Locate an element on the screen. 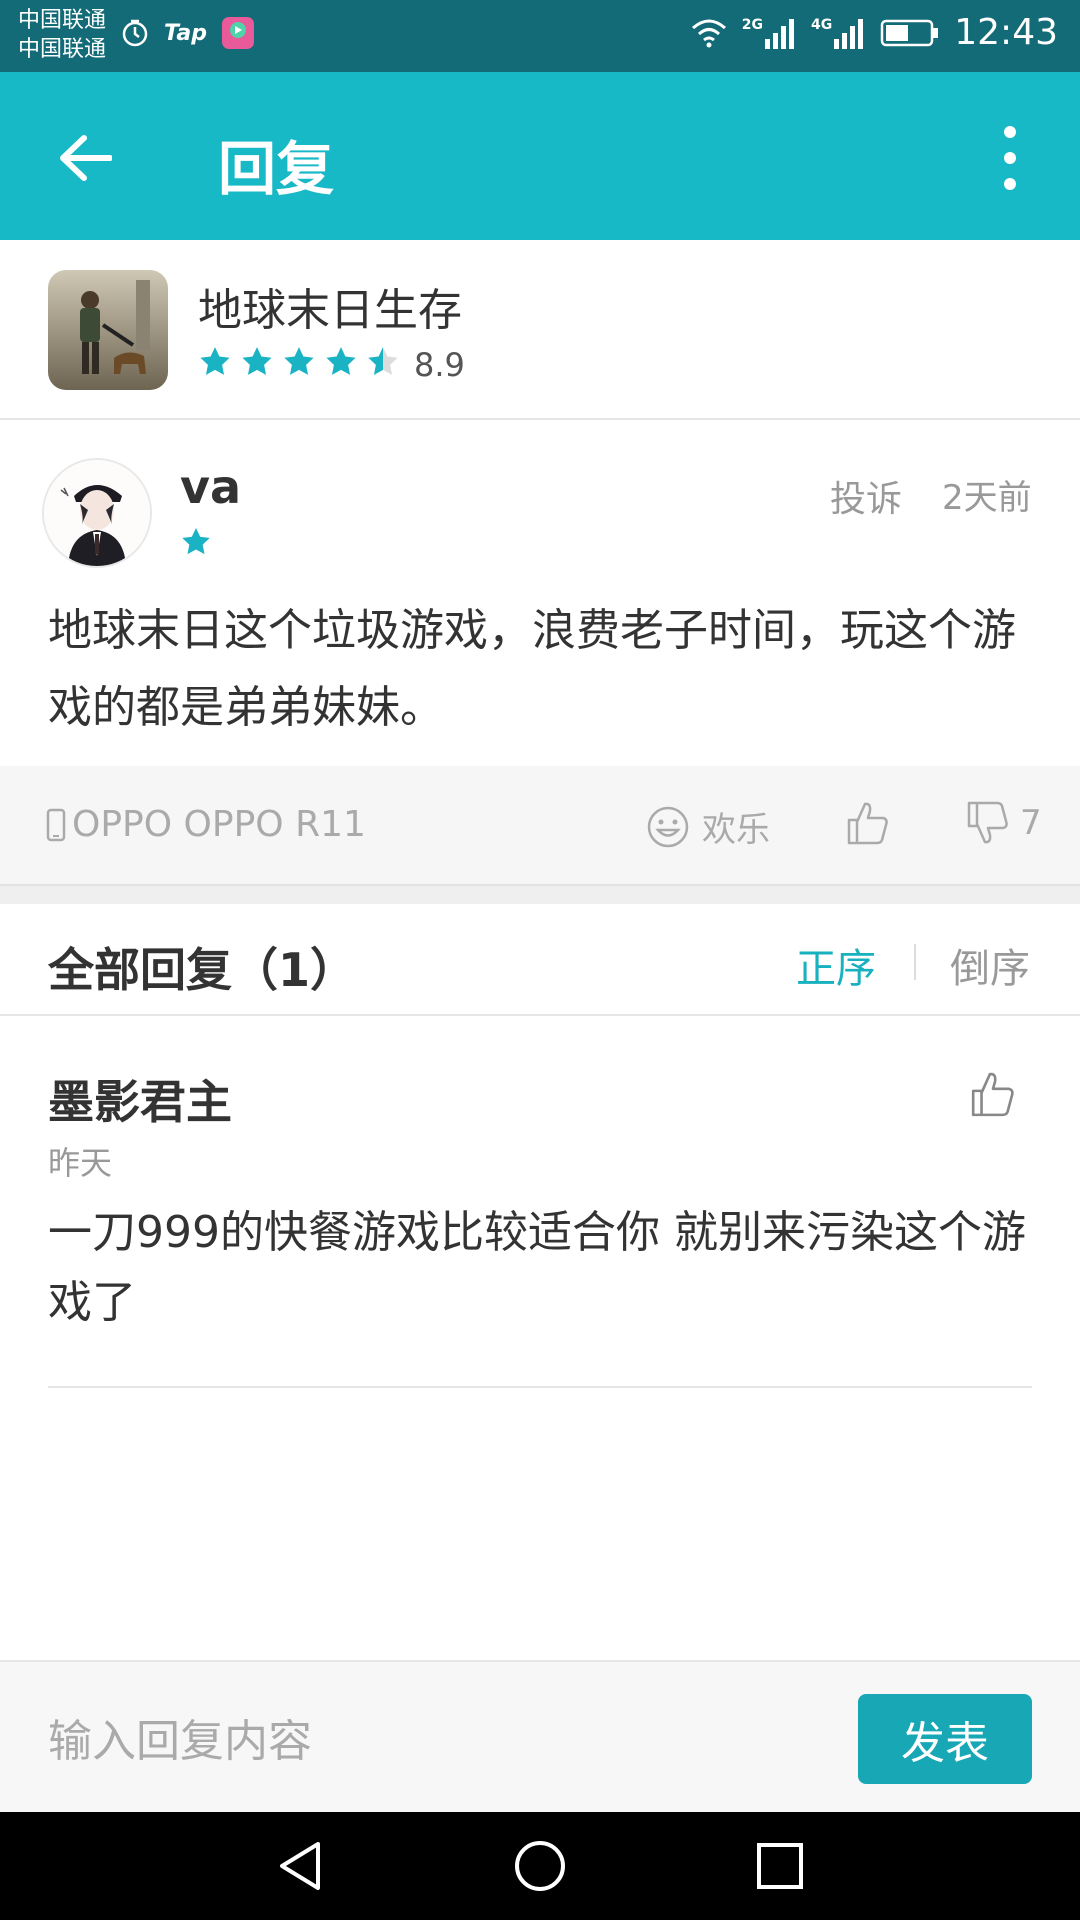 This screenshot has width=1080, height=1920. net-2g-label: 2G is located at coordinates (752, 24).